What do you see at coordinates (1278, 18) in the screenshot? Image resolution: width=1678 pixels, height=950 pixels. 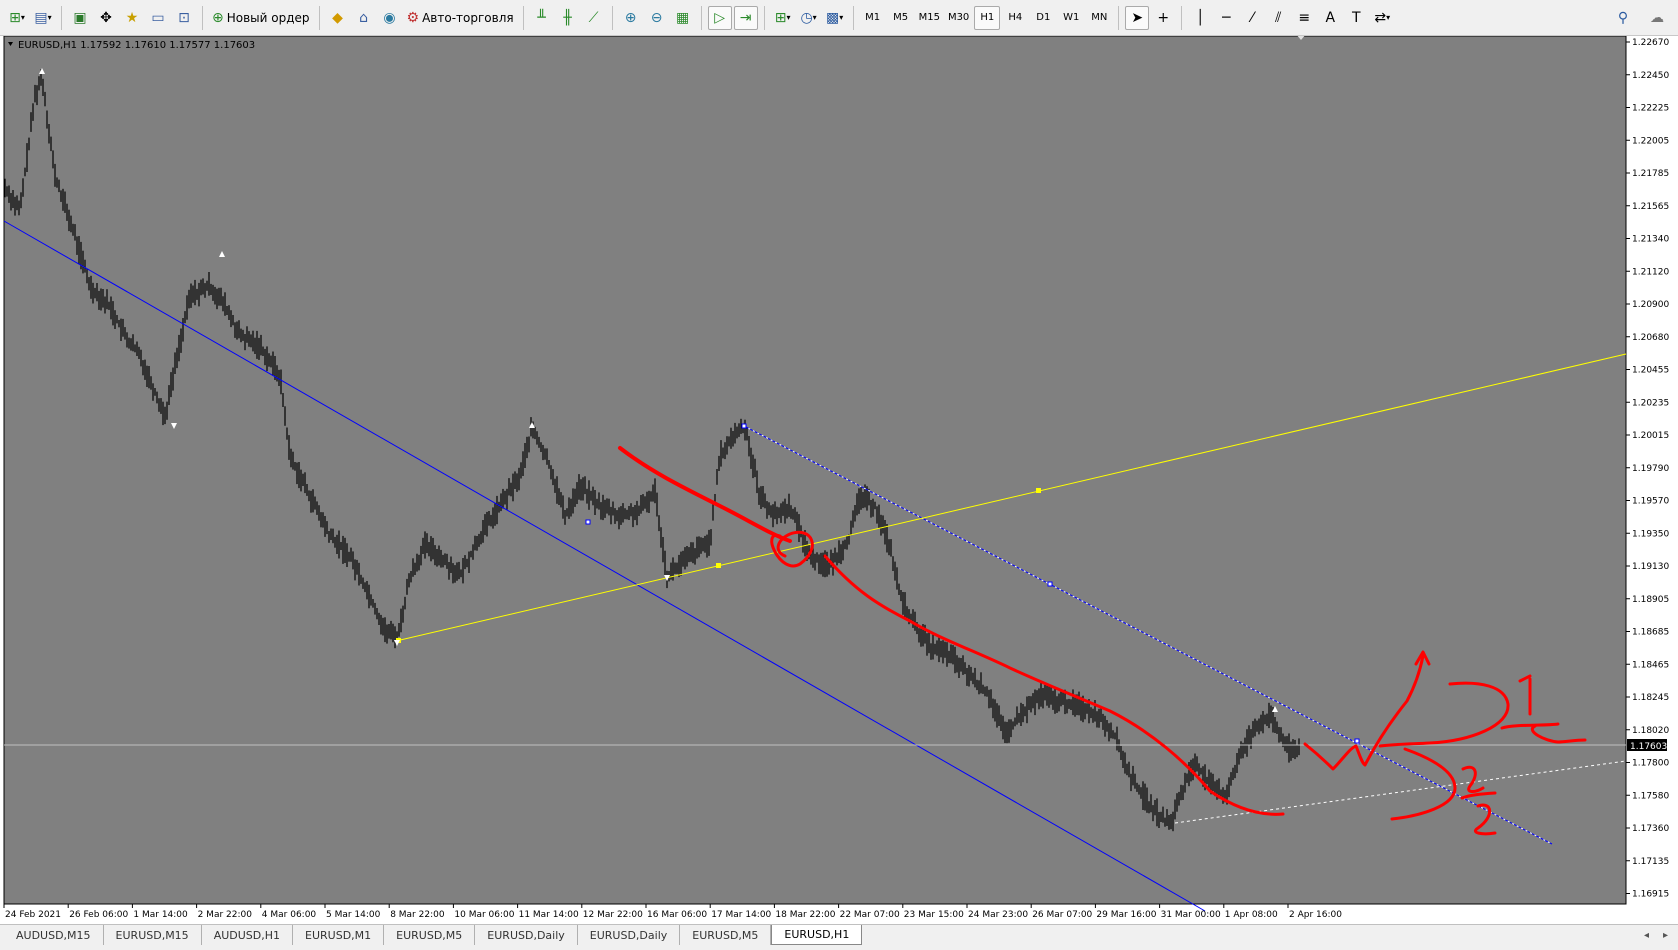 I see `equidistant-channel-button: ⫽` at bounding box center [1278, 18].